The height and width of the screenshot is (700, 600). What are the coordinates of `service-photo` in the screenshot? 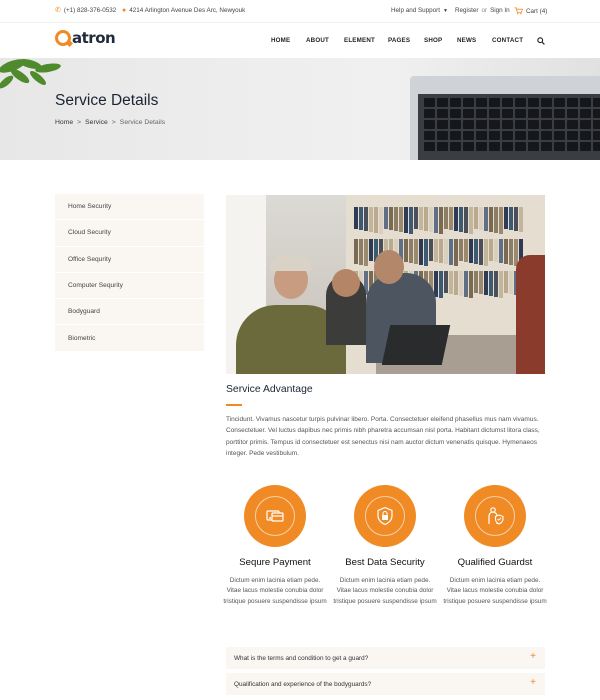 It's located at (385, 284).